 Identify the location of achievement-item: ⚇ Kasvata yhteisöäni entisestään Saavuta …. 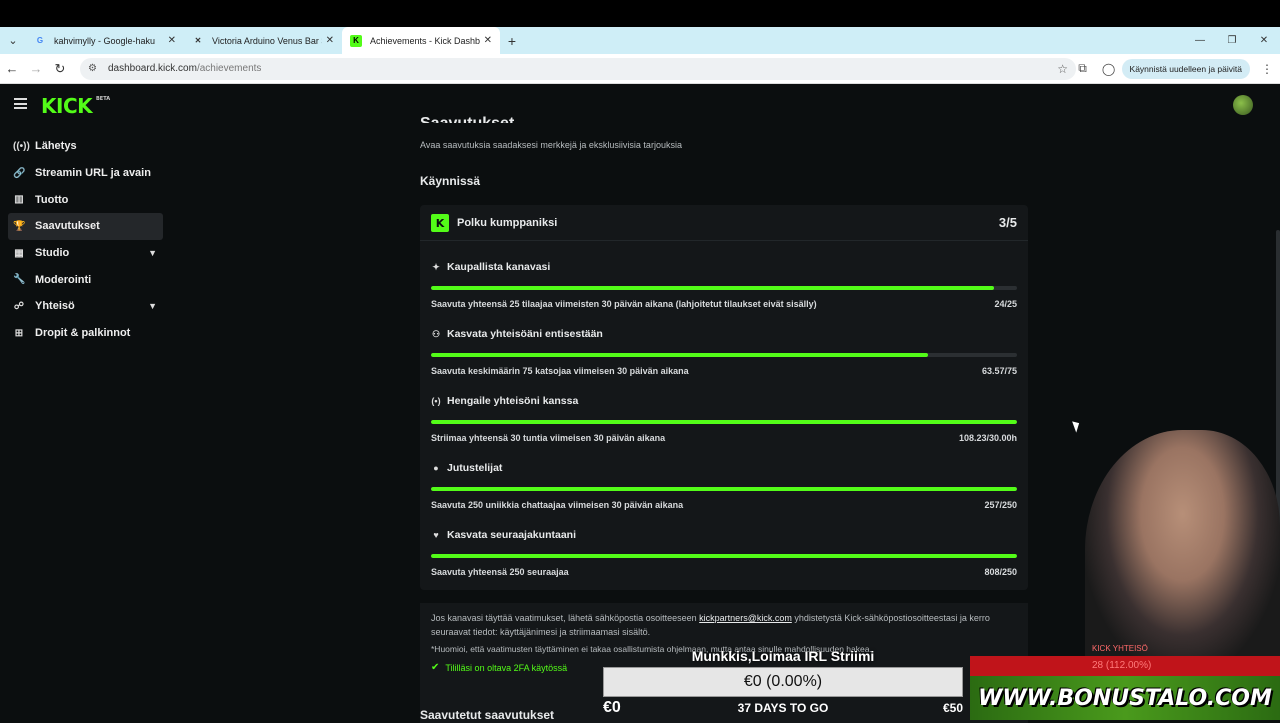
(724, 358).